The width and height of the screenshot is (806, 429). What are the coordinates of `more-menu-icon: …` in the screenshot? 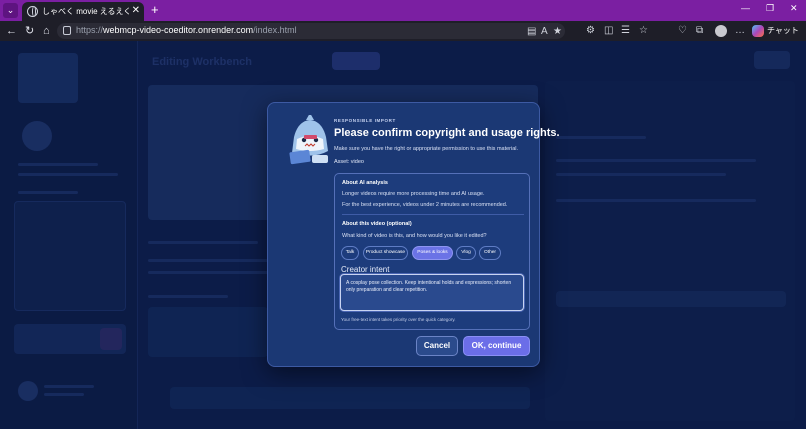 It's located at (740, 31).